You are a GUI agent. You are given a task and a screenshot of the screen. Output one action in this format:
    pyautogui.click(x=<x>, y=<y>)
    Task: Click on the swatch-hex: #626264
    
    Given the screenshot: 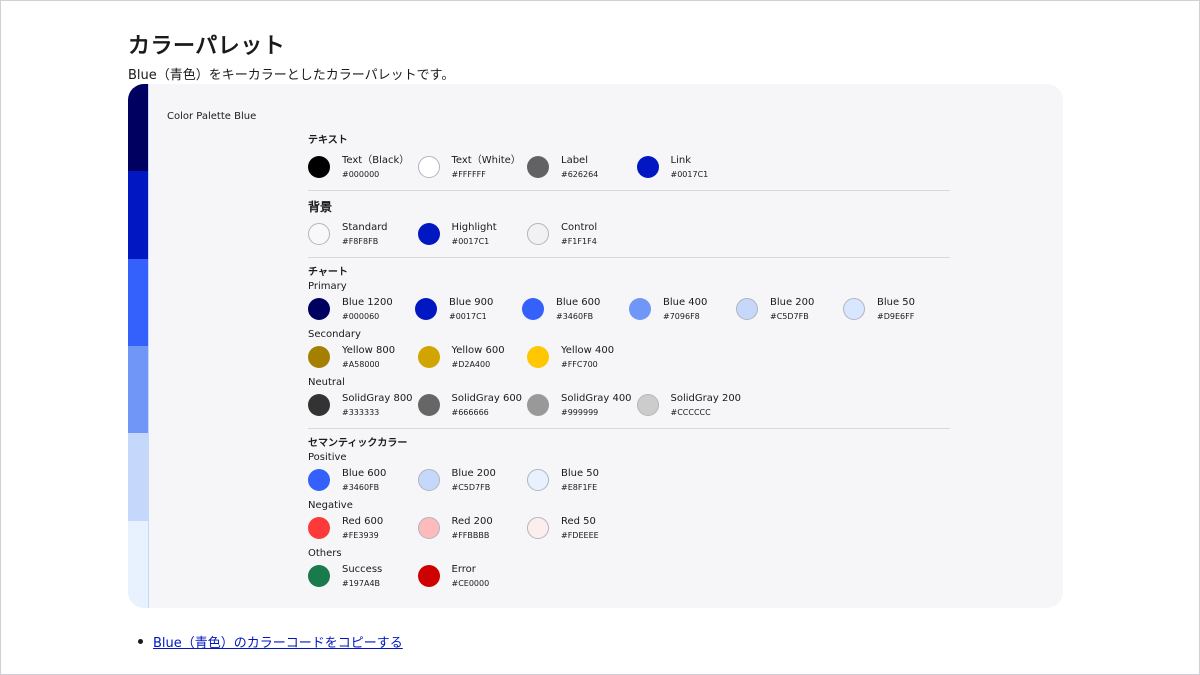 What is the action you would take?
    pyautogui.click(x=580, y=174)
    